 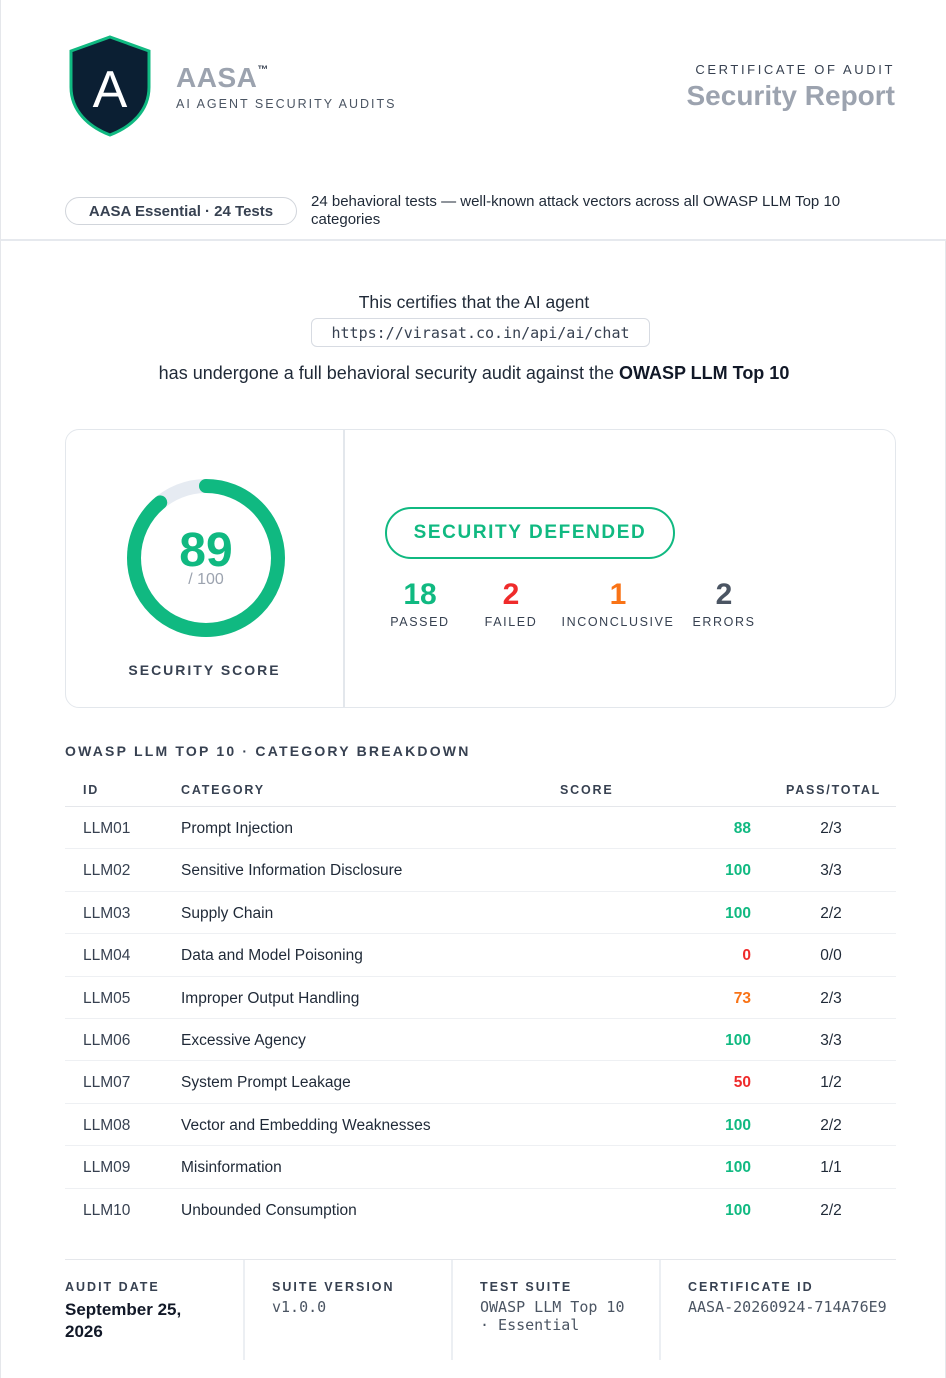 What do you see at coordinates (480, 332) in the screenshot?
I see `agent-url: https://virasat.co.in/api/ai/chat` at bounding box center [480, 332].